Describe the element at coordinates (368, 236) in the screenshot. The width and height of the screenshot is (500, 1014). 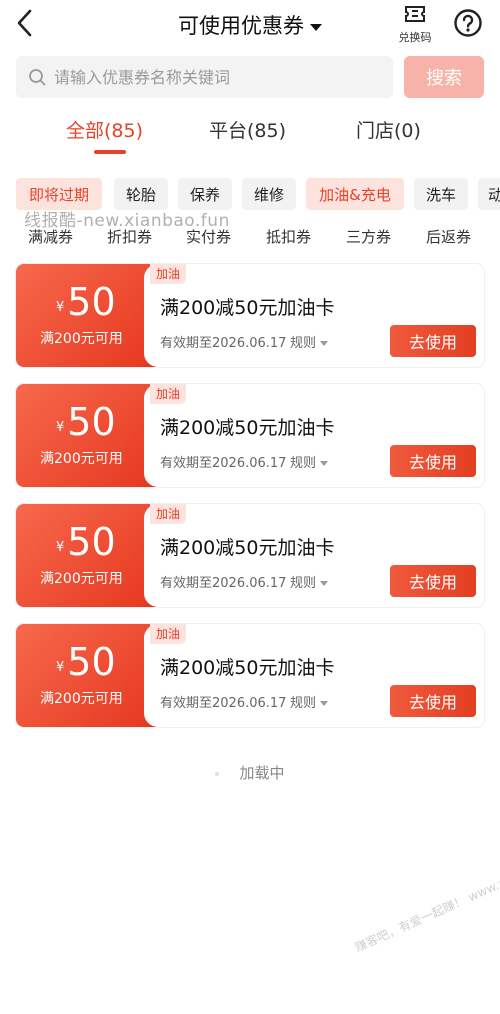
I see `type-third-party: 三方券` at that location.